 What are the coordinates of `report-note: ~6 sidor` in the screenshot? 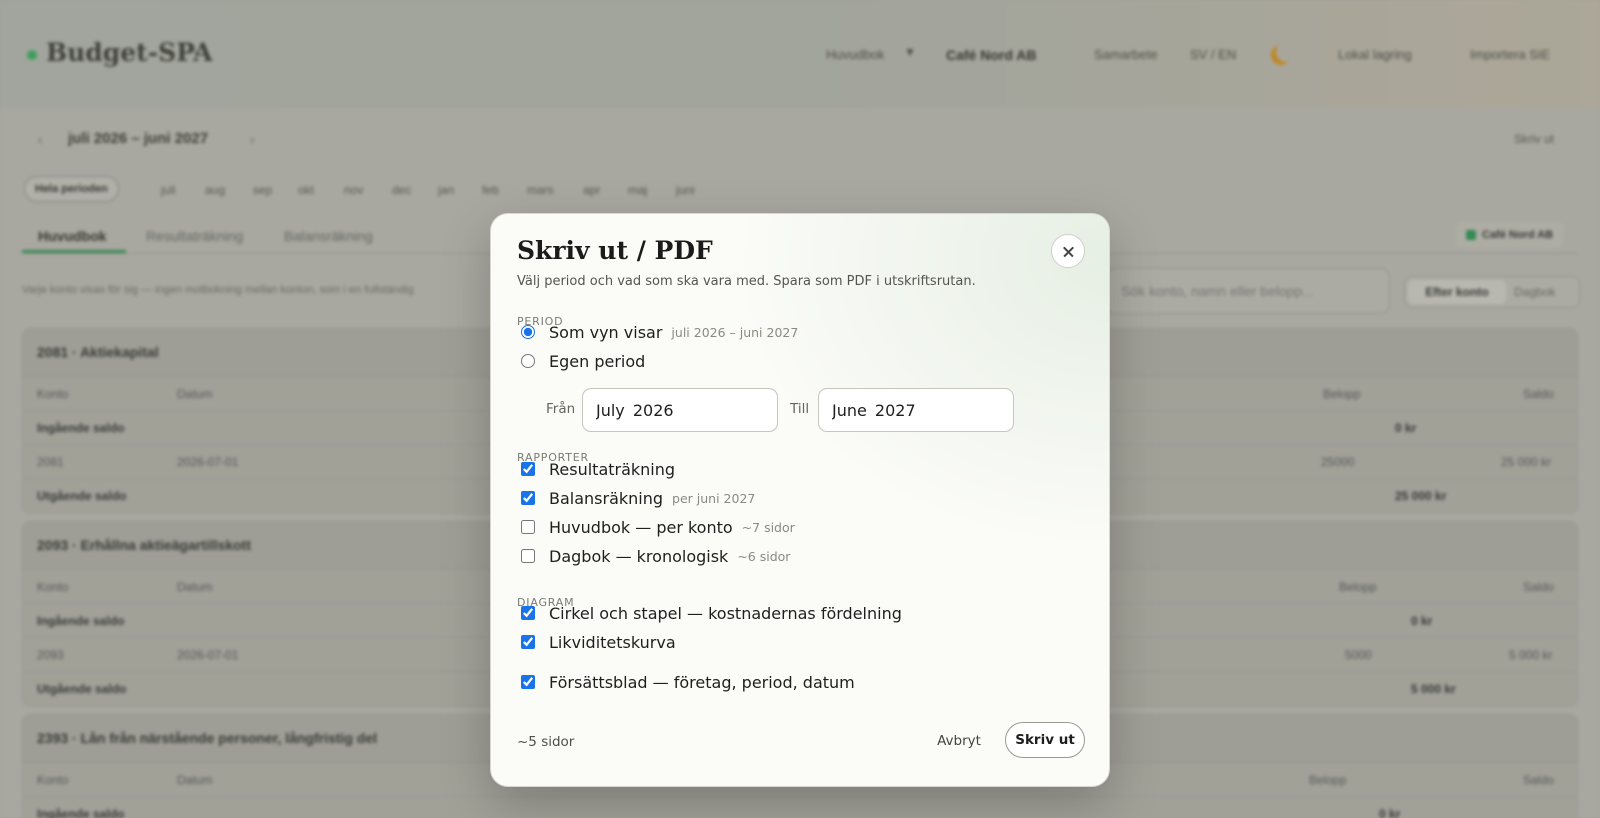 It's located at (764, 556).